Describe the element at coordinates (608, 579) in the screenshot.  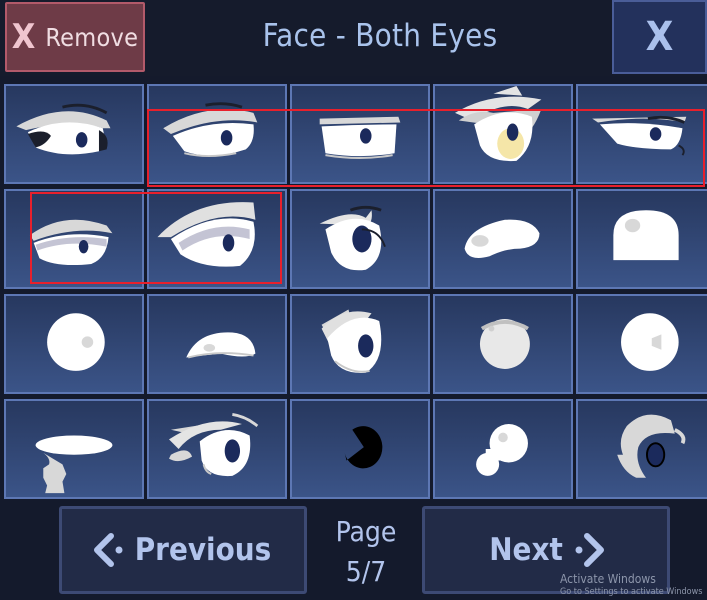
I see `watermark-title: Activate Windows` at that location.